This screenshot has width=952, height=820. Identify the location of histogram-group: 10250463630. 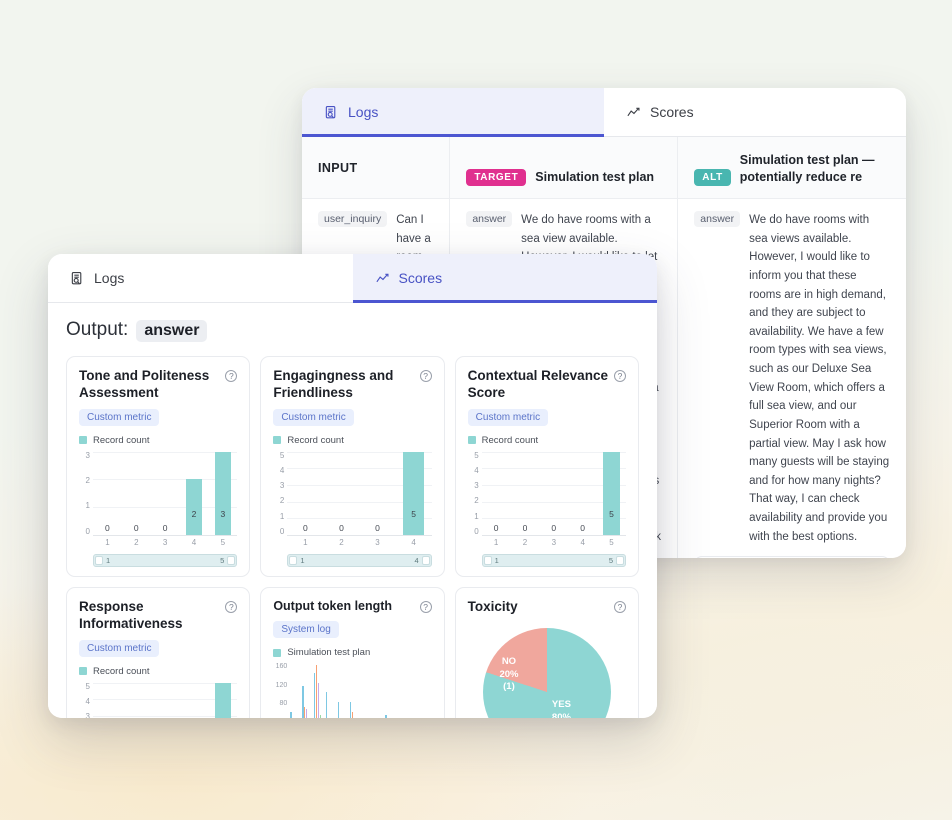
(331, 690).